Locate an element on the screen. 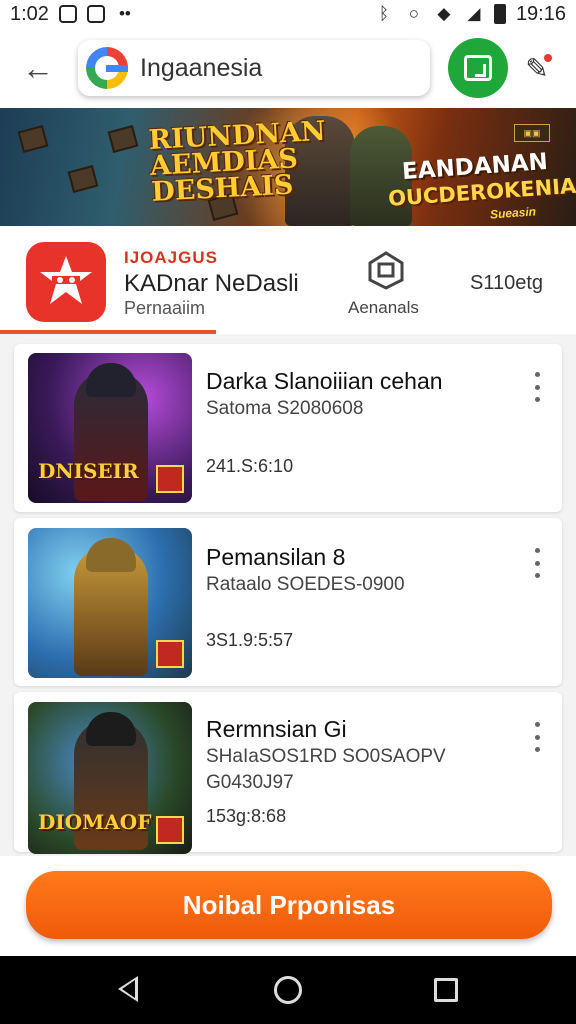 The width and height of the screenshot is (576, 1024). status-time: 1:02 is located at coordinates (29, 13).